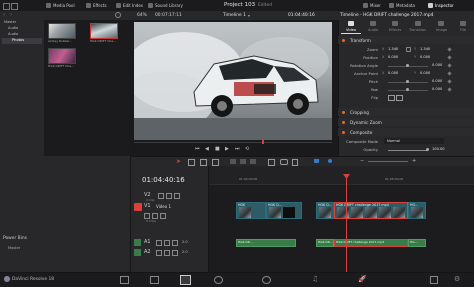  I want to click on position-x-field: 0.000, so click(393, 57).